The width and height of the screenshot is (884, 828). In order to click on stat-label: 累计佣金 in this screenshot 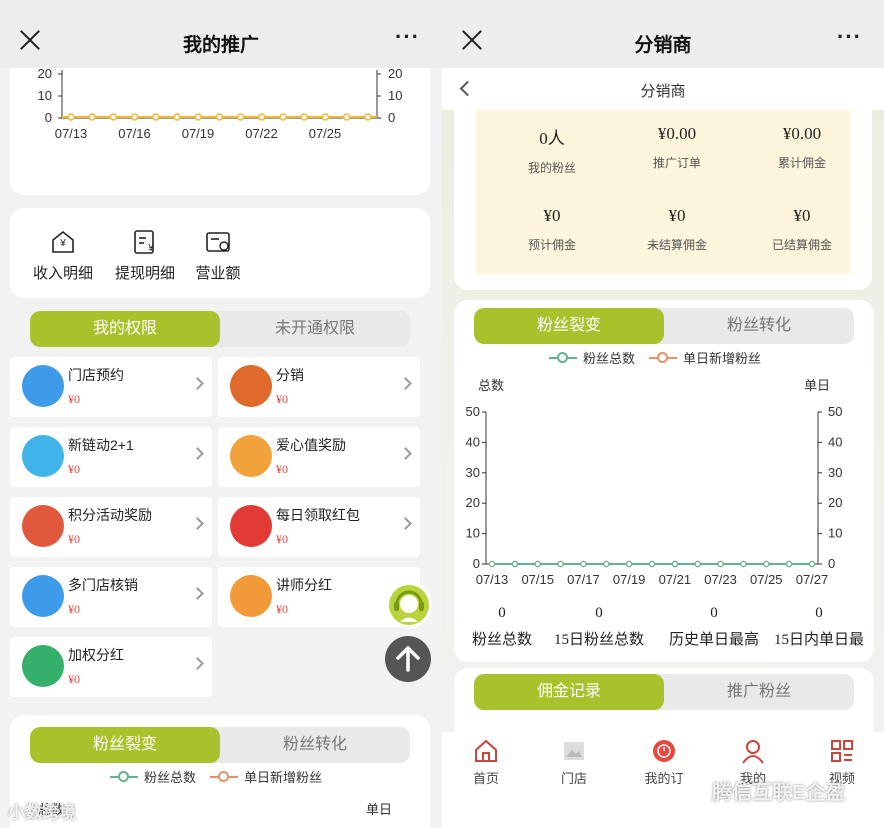, I will do `click(801, 163)`.